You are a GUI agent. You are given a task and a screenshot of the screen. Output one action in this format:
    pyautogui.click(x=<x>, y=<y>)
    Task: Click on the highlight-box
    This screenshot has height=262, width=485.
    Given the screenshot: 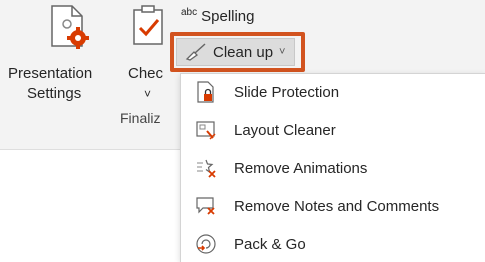 What is the action you would take?
    pyautogui.click(x=237, y=52)
    